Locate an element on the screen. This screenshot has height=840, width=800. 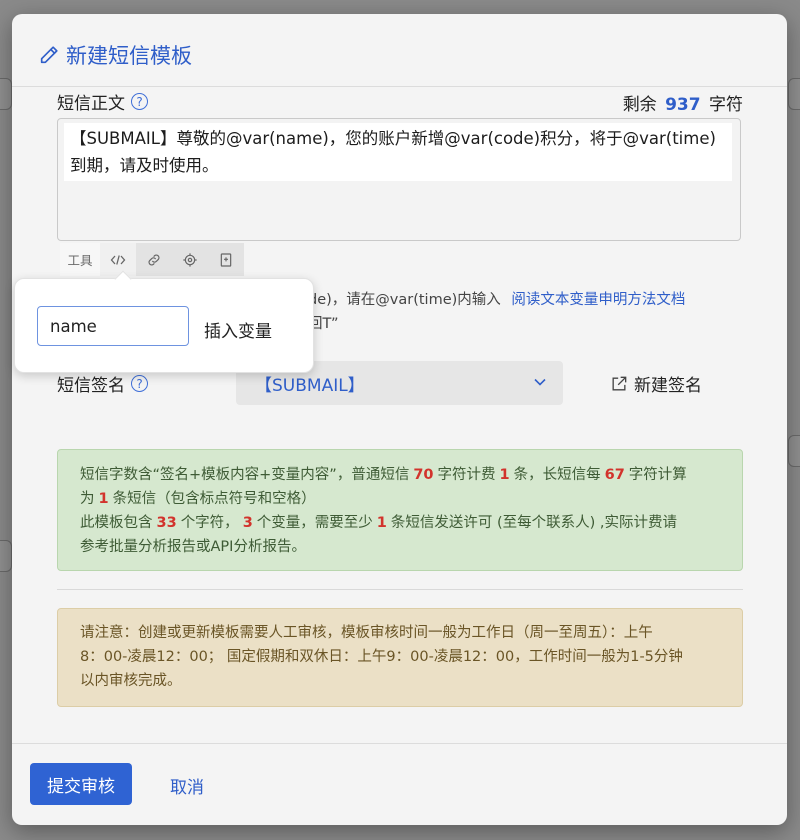
billing-number: 70 is located at coordinates (423, 475).